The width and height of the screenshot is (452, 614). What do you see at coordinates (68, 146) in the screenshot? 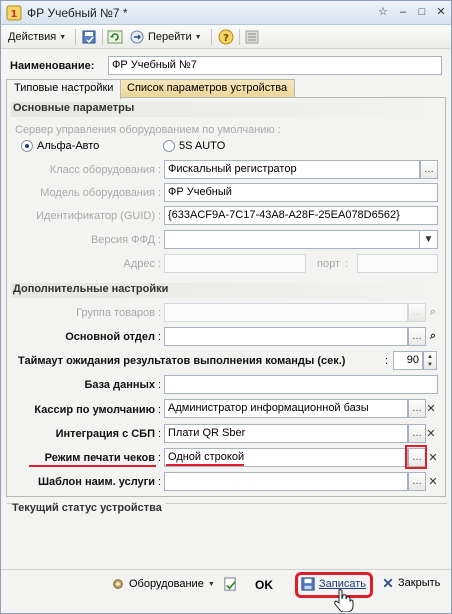
I see `radio-label: Альфа-Авто` at bounding box center [68, 146].